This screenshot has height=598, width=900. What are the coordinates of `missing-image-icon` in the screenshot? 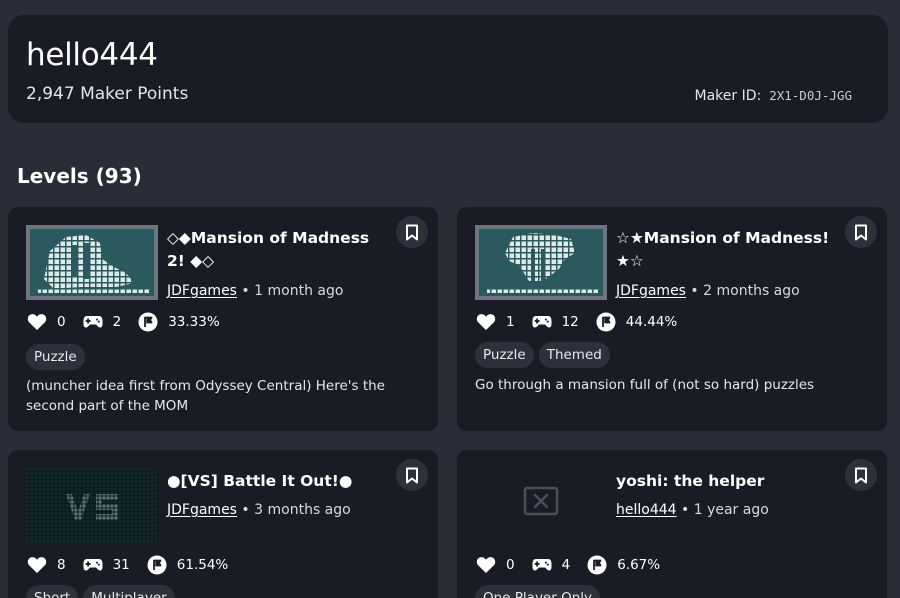 It's located at (541, 501).